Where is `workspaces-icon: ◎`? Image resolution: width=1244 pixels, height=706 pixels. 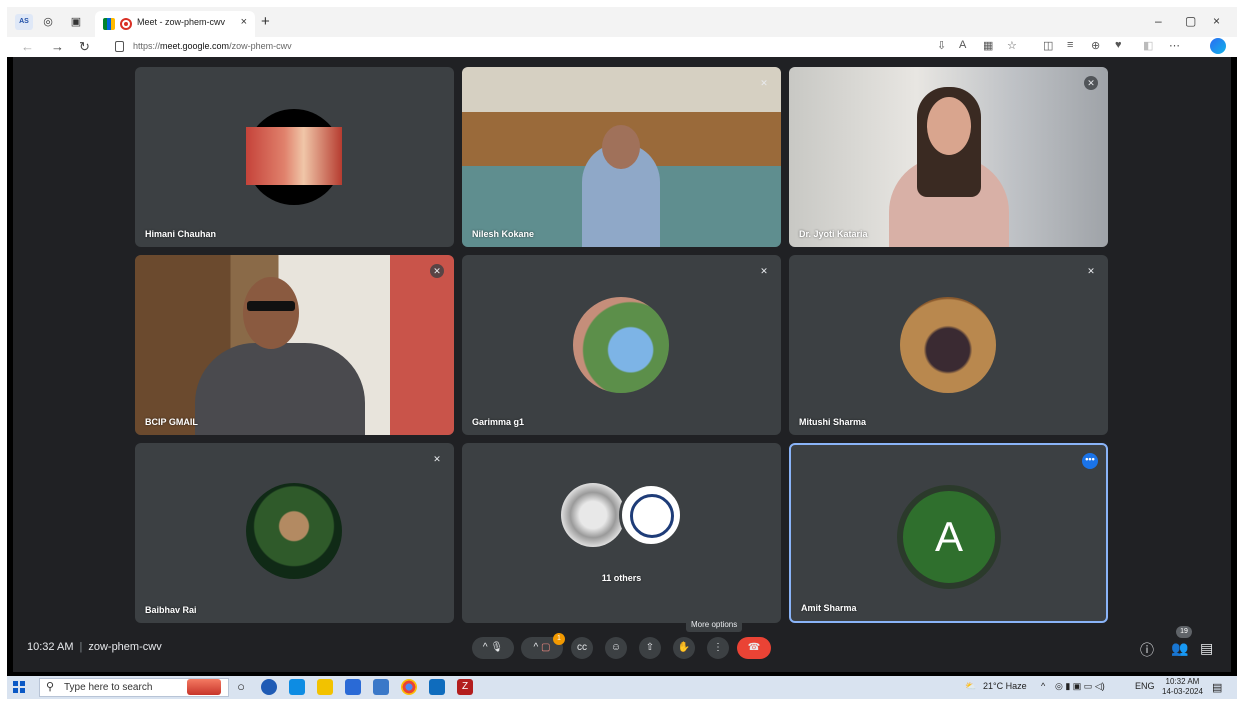
workspaces-icon: ◎ is located at coordinates (48, 22).